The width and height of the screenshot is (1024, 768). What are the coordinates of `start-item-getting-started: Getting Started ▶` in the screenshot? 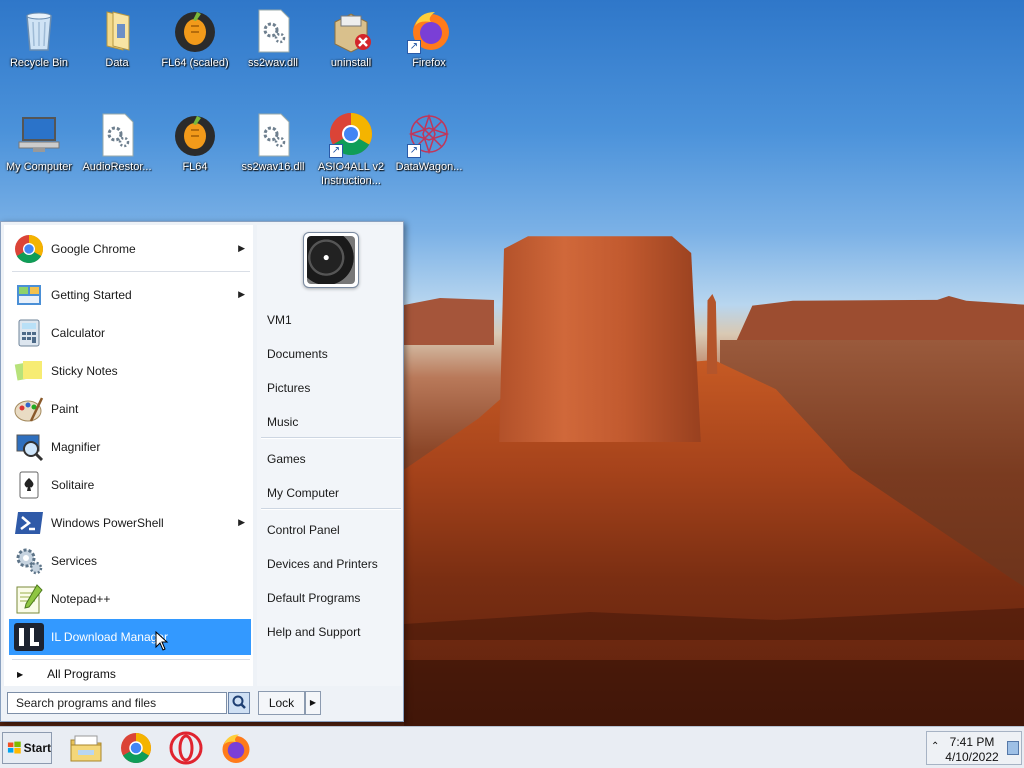 It's located at (130, 295).